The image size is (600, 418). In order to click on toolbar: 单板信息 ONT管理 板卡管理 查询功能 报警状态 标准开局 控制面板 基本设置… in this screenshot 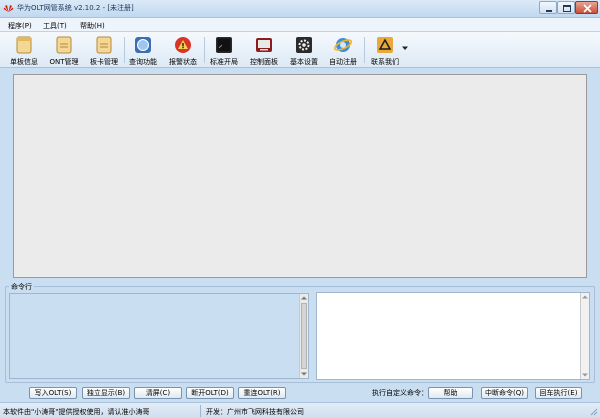, I will do `click(300, 50)`.